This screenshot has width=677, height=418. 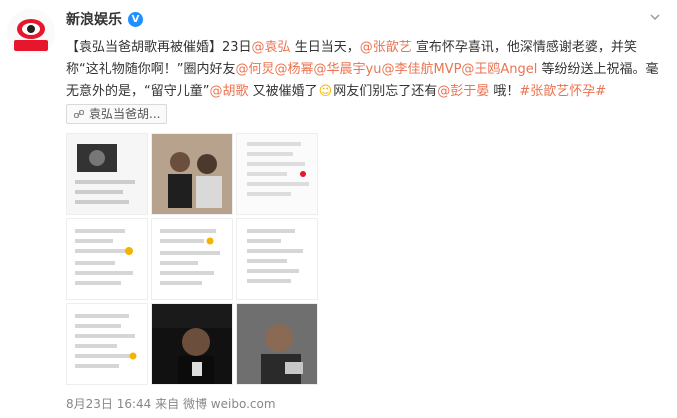 What do you see at coordinates (386, 47) in the screenshot?
I see `post-link: @张歆艺` at bounding box center [386, 47].